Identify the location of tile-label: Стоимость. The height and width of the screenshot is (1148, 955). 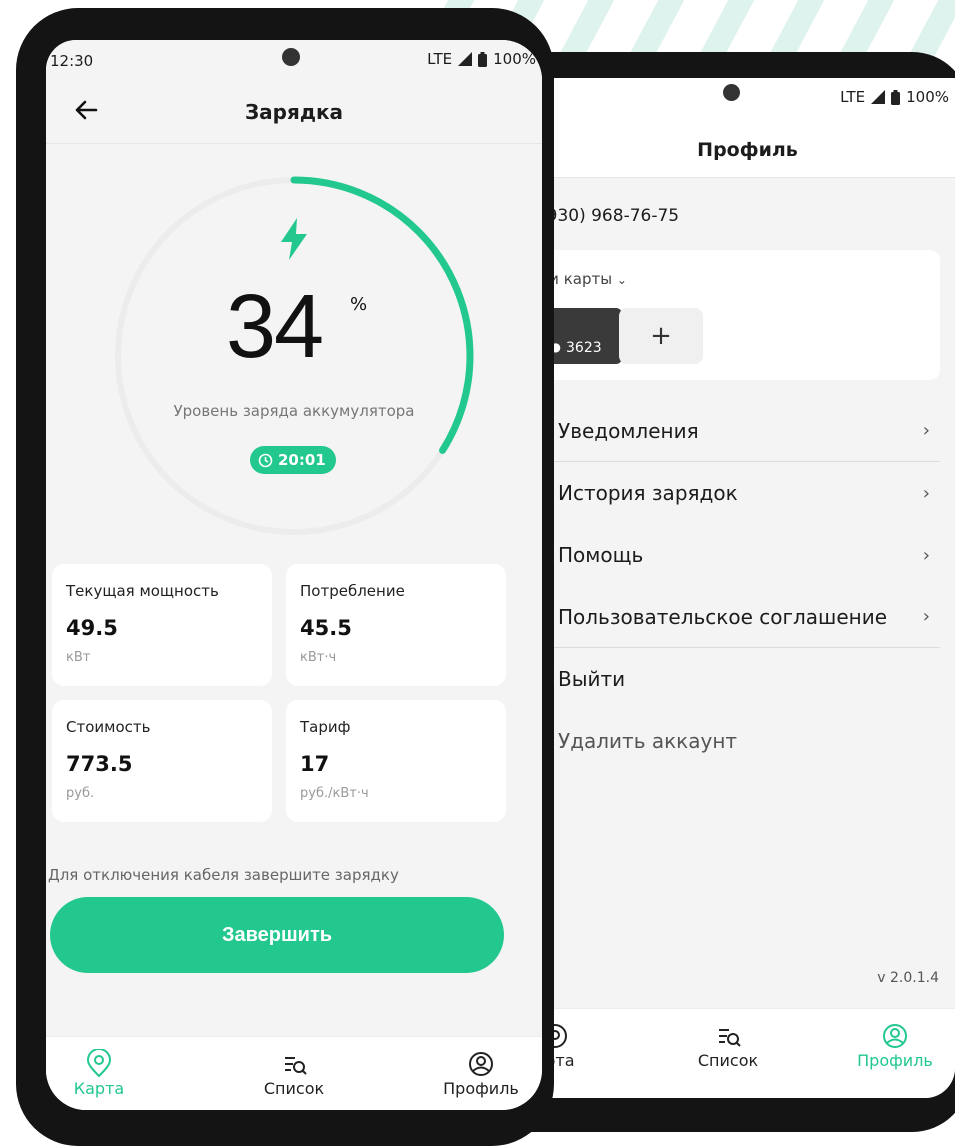
(108, 727).